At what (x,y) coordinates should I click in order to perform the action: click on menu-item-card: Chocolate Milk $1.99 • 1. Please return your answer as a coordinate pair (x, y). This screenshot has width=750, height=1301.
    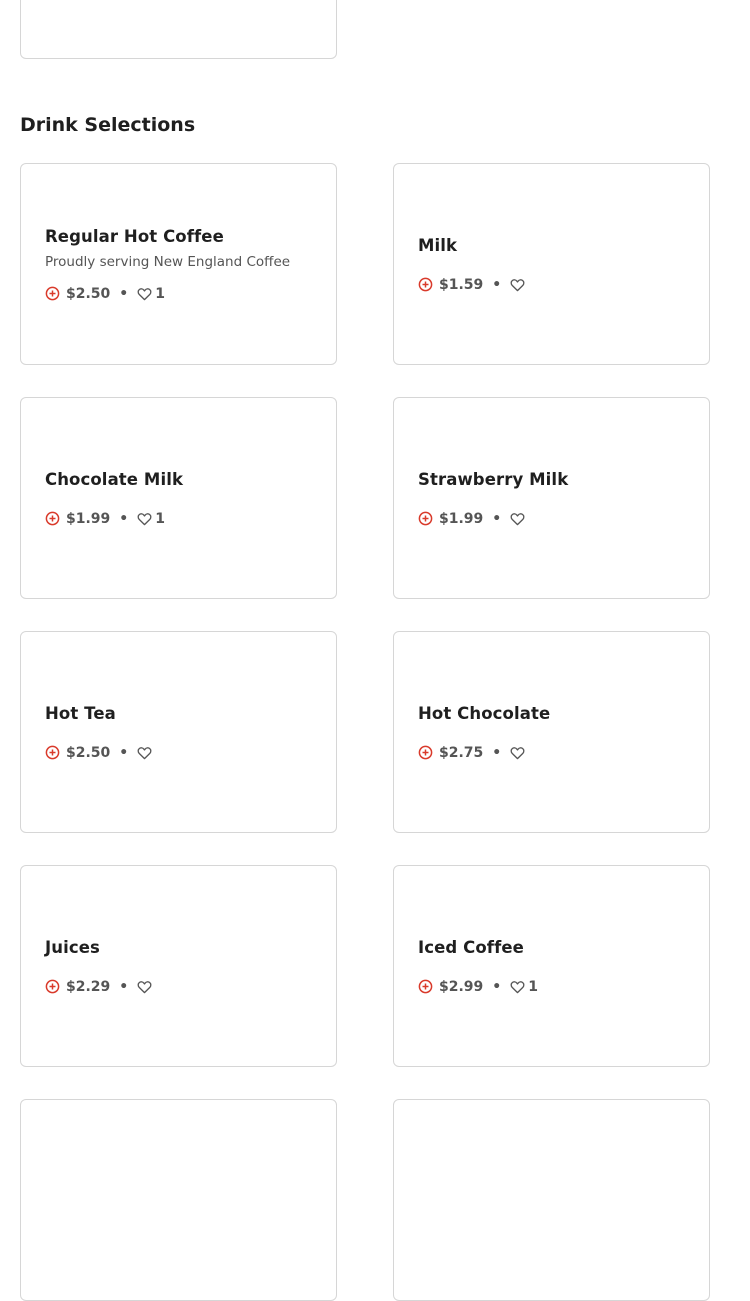
    Looking at the image, I should click on (178, 498).